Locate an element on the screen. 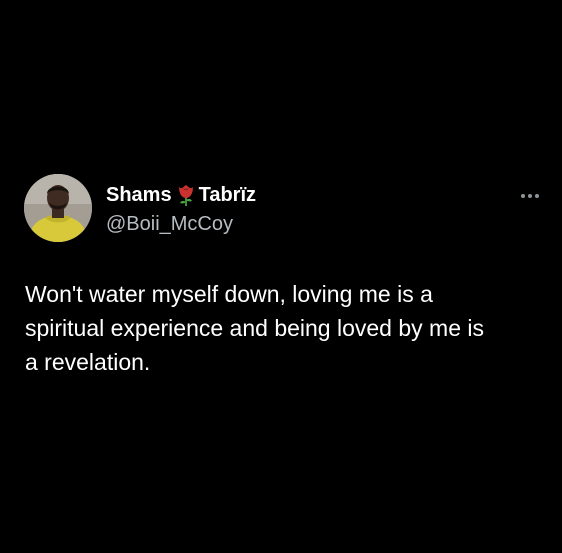  display-name: Shams Tabrïz is located at coordinates (181, 195).